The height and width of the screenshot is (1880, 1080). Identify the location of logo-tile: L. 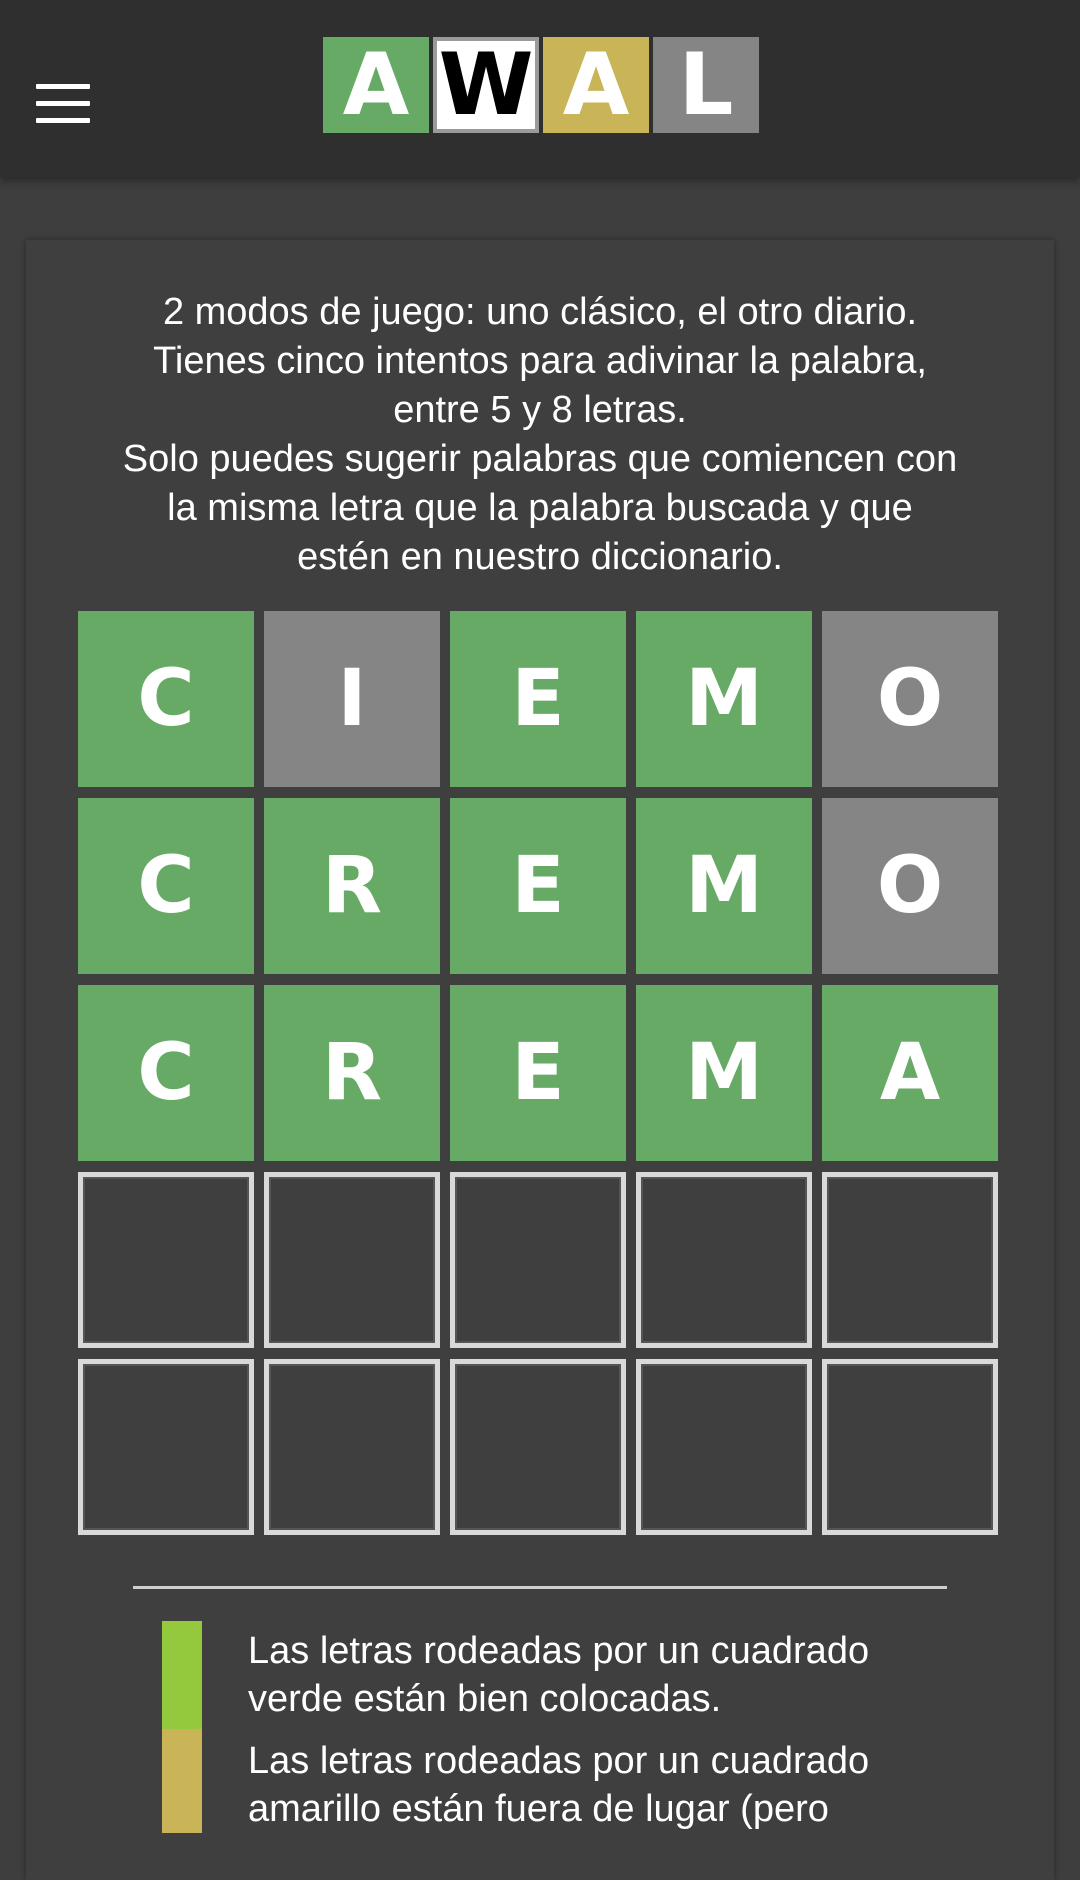
(706, 85).